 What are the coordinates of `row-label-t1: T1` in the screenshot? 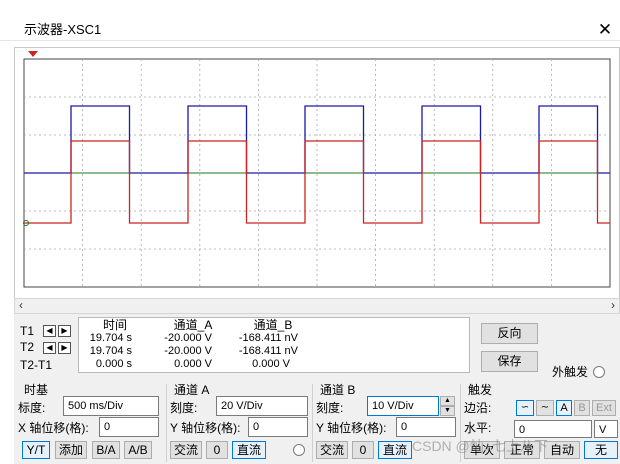 It's located at (27, 331).